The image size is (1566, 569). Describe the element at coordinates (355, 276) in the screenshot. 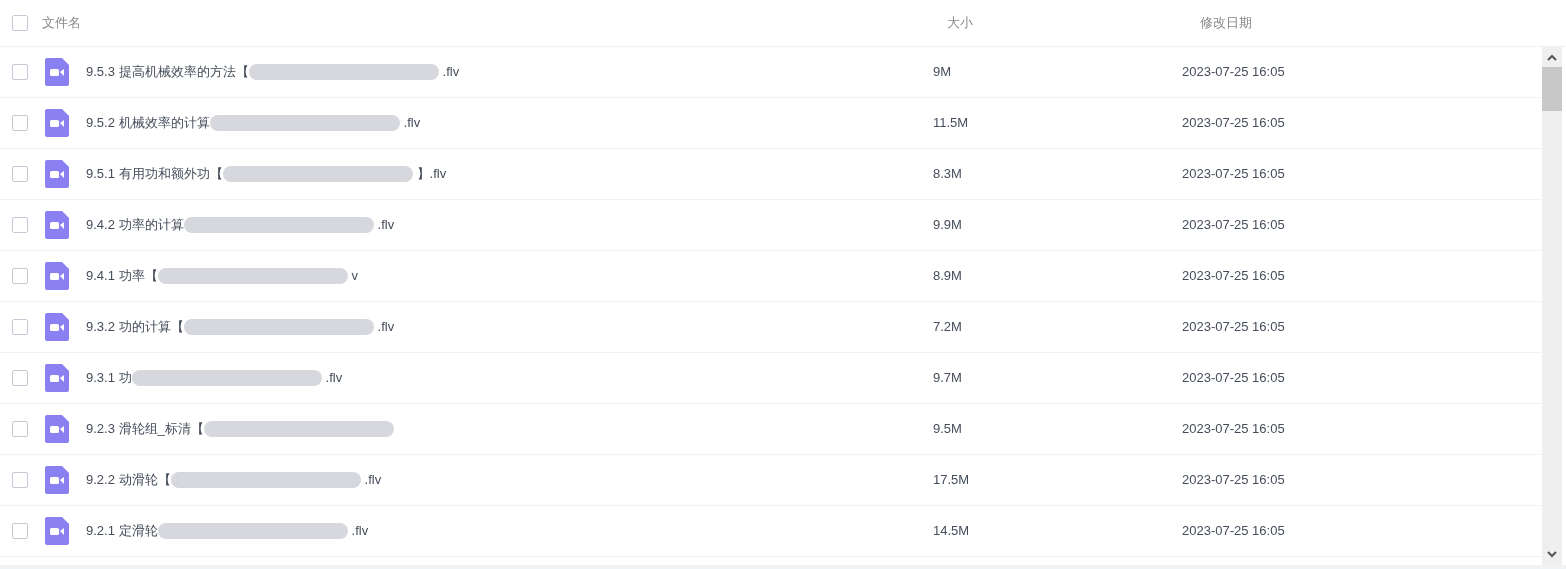

I see `file-extension: v` at that location.